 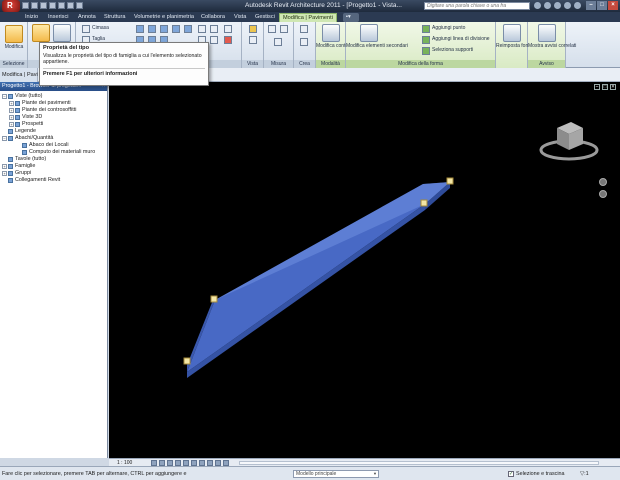 I want to click on tab-inserisci: Inserisci, so click(x=58, y=17).